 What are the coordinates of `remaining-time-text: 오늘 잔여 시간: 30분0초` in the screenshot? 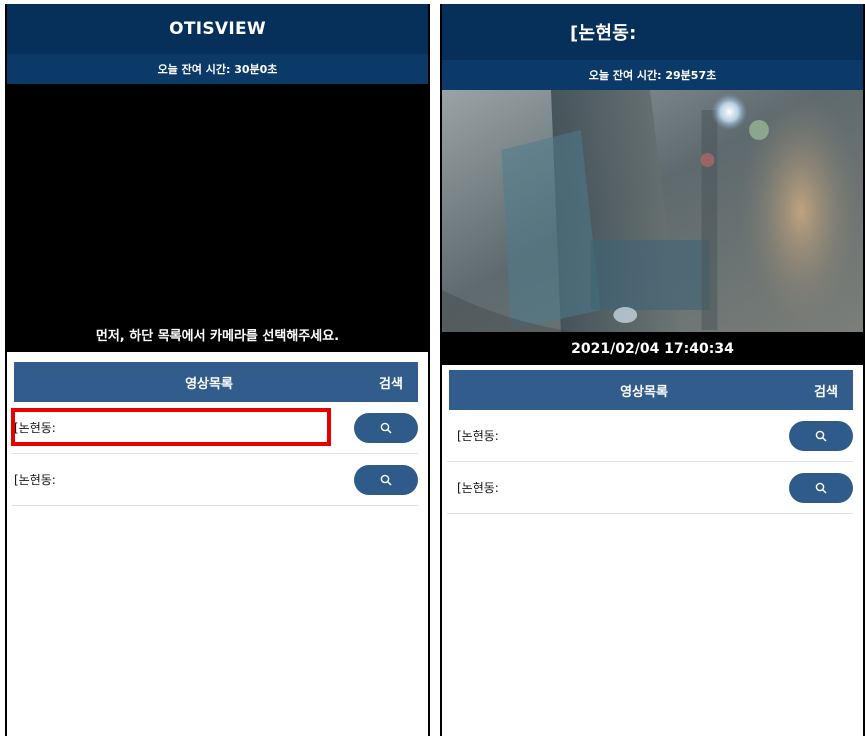 It's located at (217, 69).